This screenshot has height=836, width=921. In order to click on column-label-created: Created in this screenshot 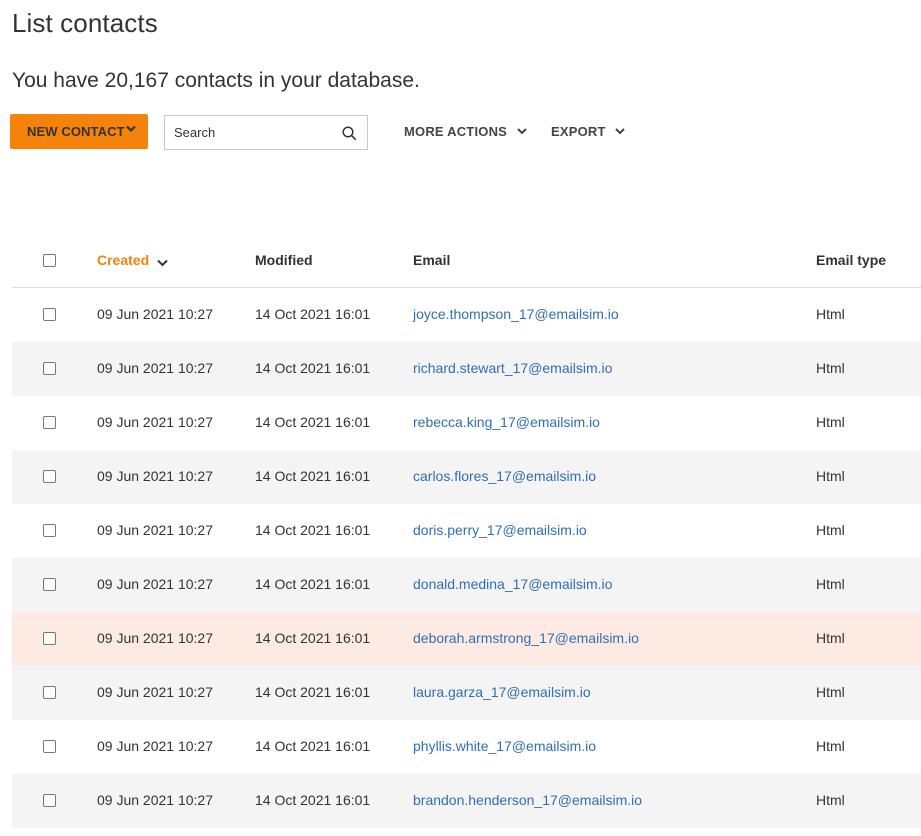, I will do `click(123, 260)`.